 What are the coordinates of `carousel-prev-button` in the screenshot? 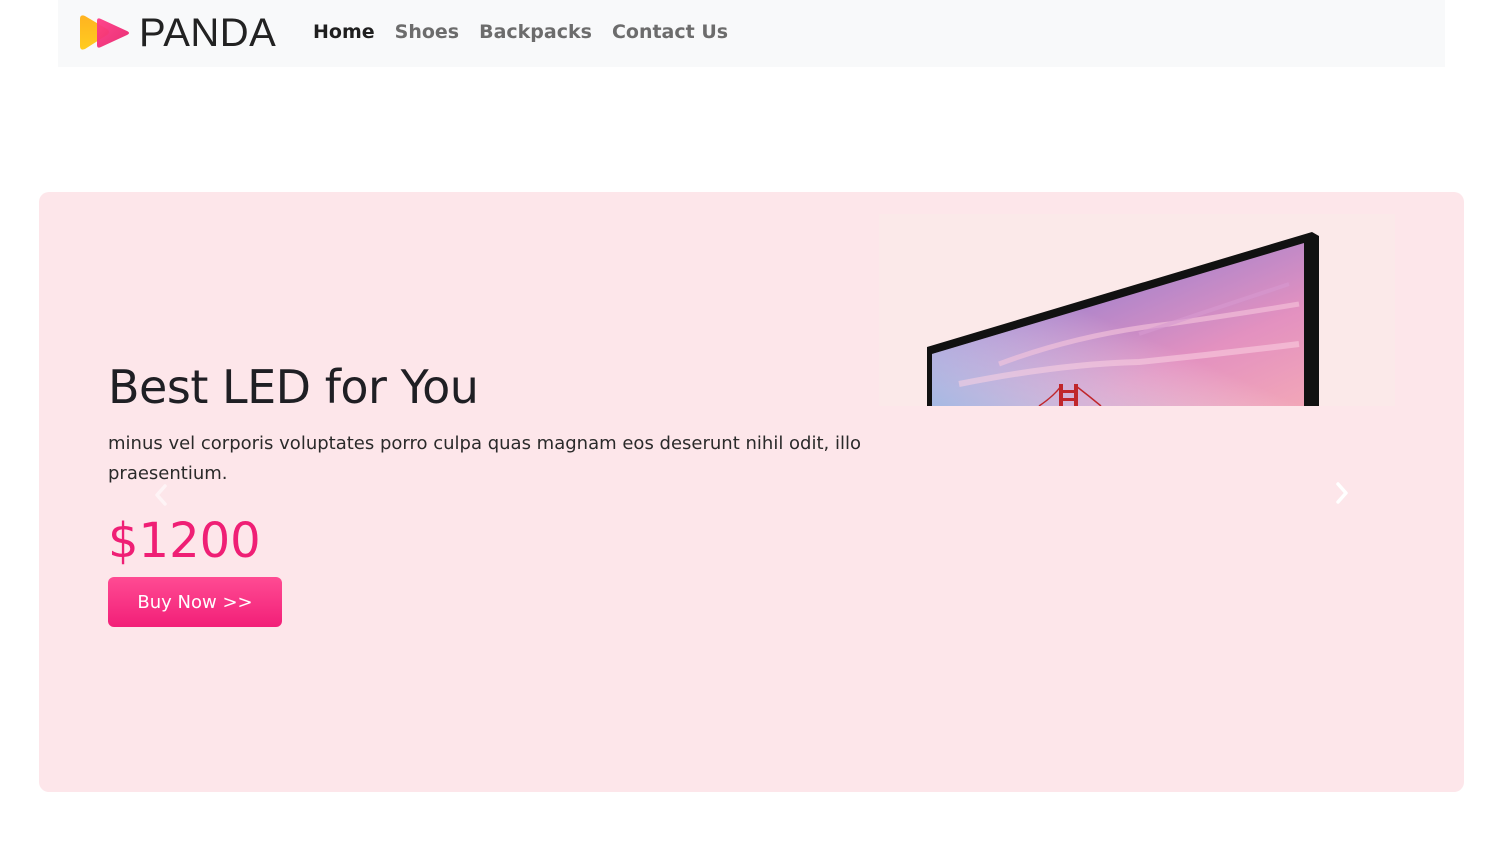 It's located at (161, 495).